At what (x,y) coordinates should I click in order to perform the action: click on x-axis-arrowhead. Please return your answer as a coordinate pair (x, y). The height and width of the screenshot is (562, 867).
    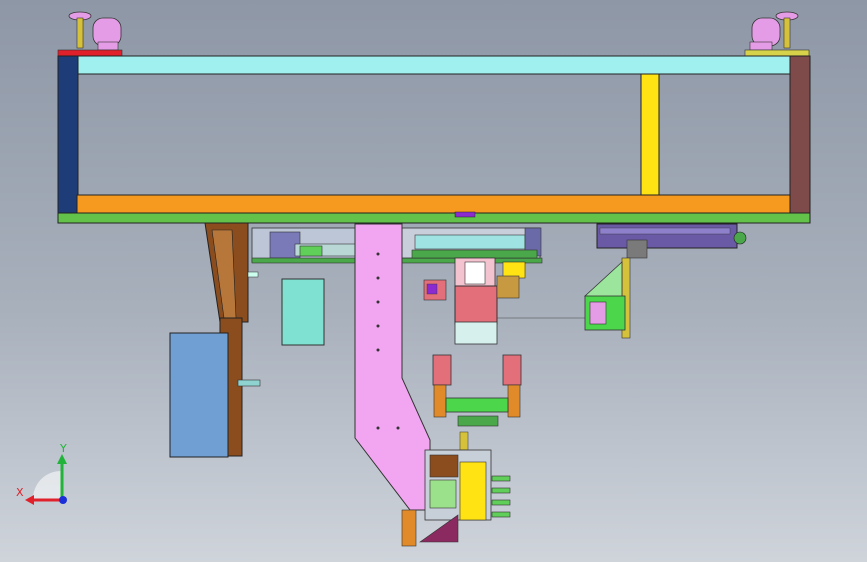
    Looking at the image, I should click on (29, 500).